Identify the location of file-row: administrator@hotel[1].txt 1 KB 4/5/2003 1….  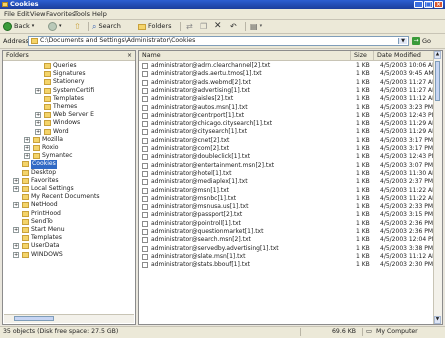
(288, 173).